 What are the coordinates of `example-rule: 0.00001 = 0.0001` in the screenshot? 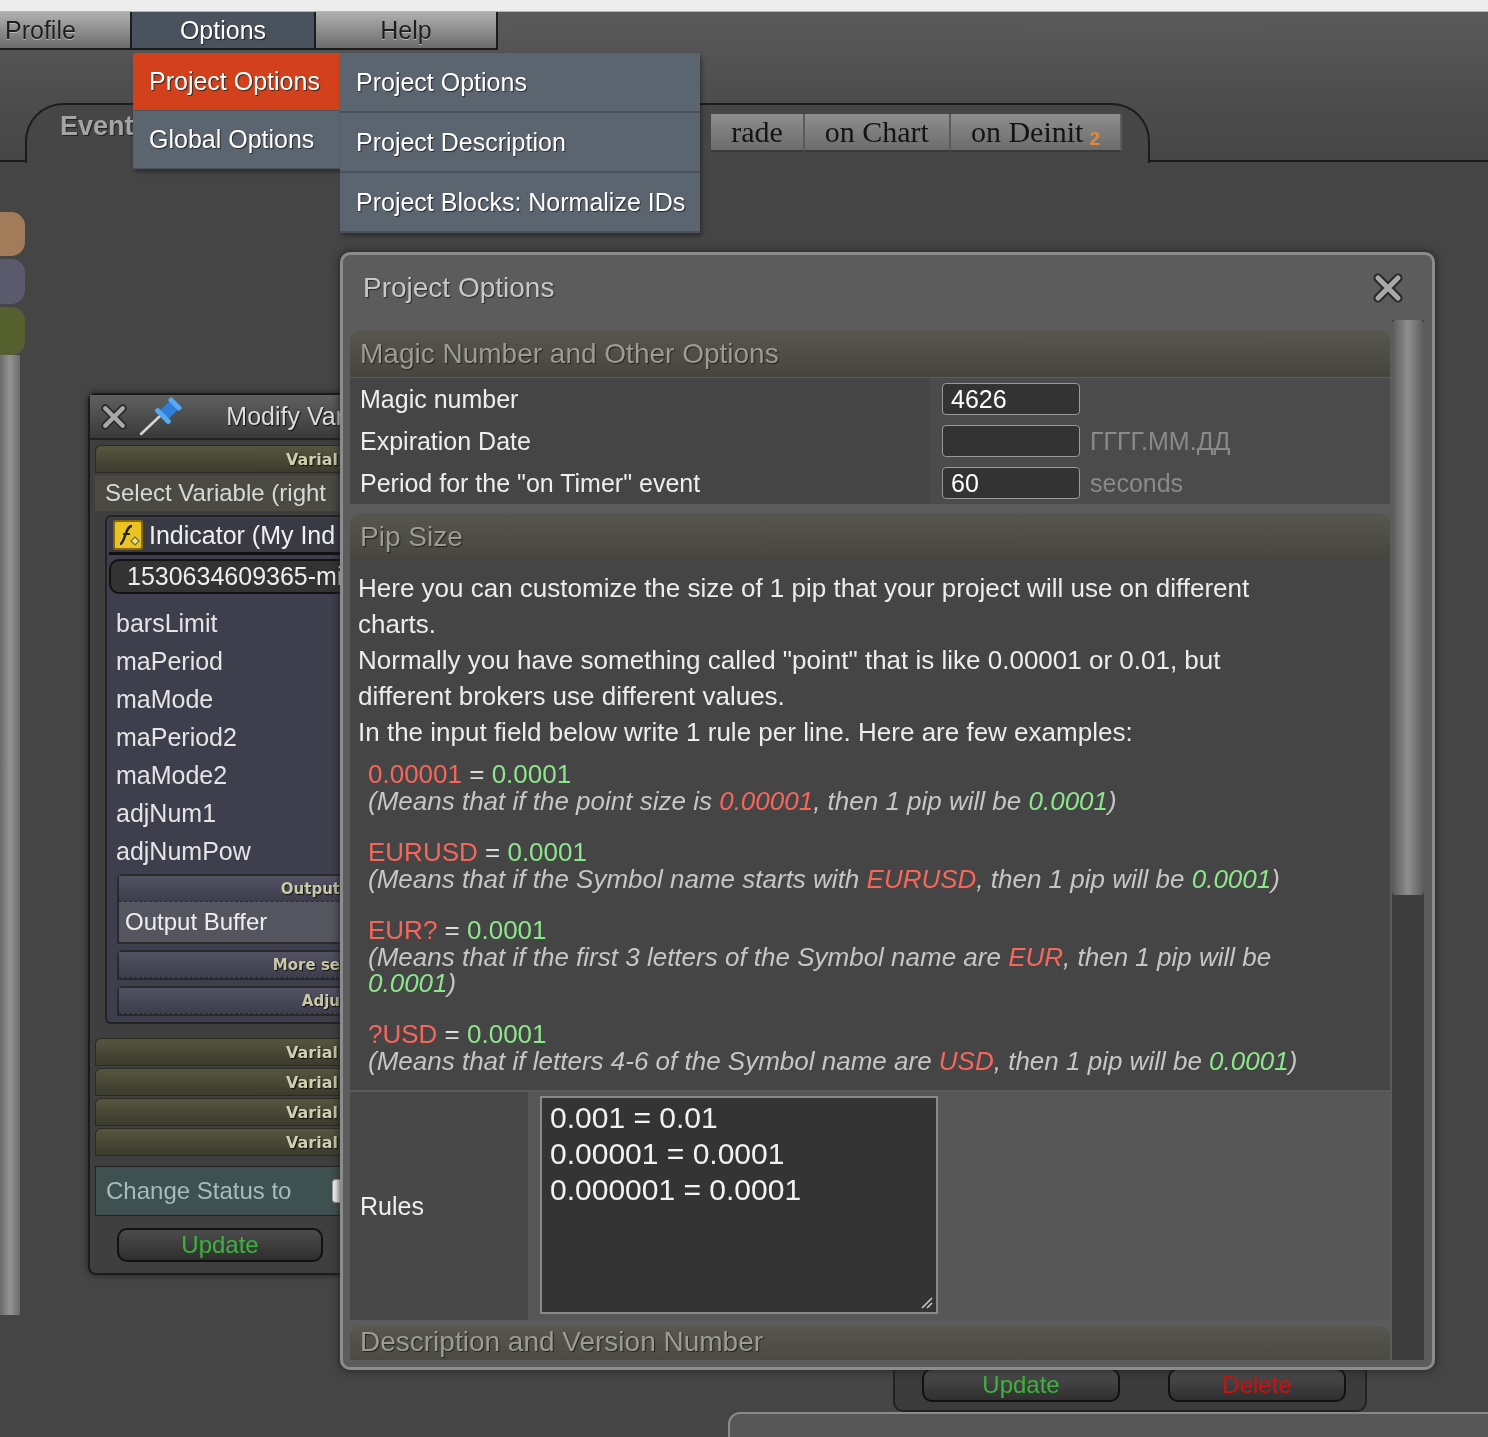 It's located at (470, 774).